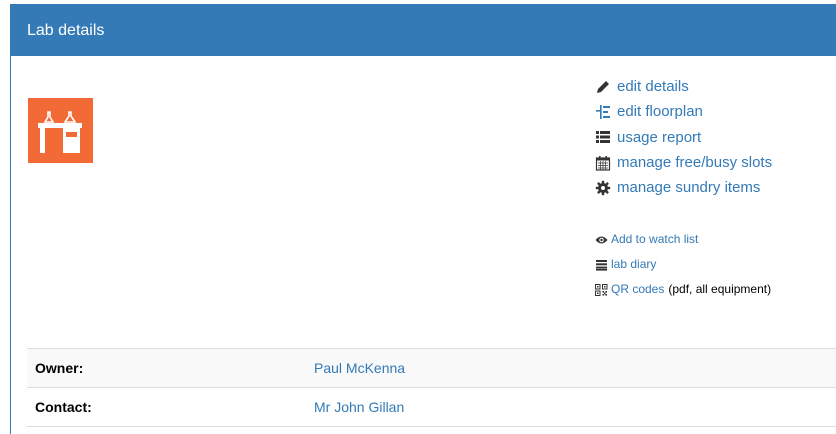 The height and width of the screenshot is (434, 836). I want to click on watch-list-link: Add to watch list, so click(683, 239).